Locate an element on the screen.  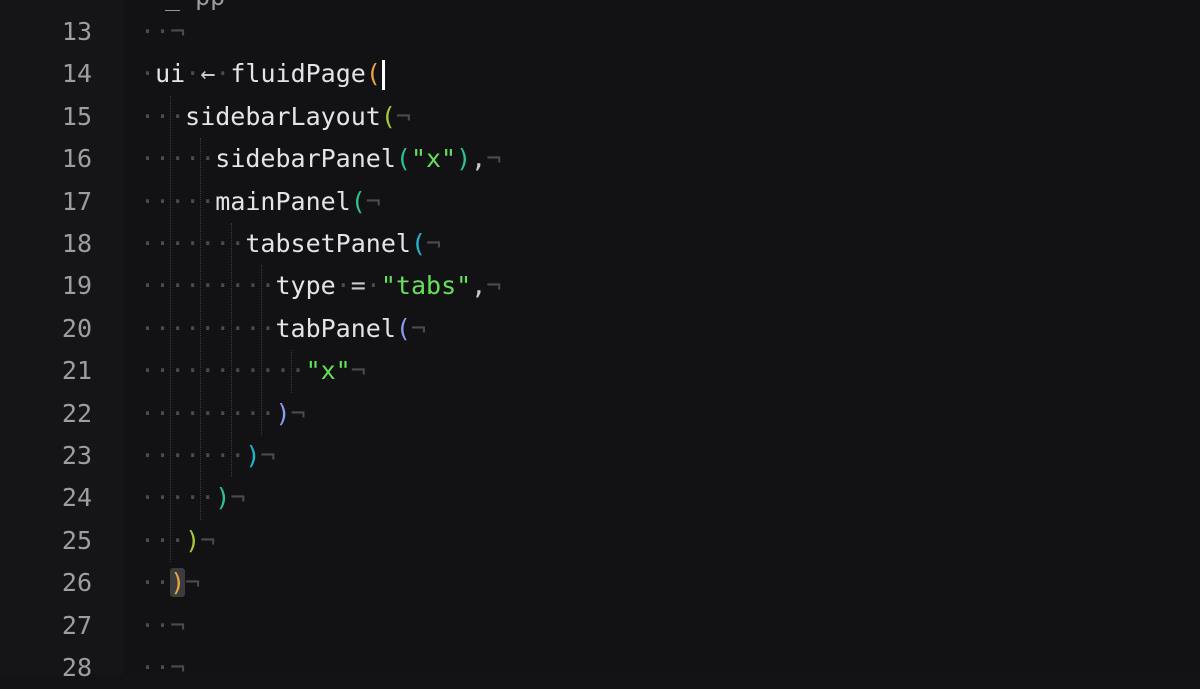
operator: = is located at coordinates (358, 286).